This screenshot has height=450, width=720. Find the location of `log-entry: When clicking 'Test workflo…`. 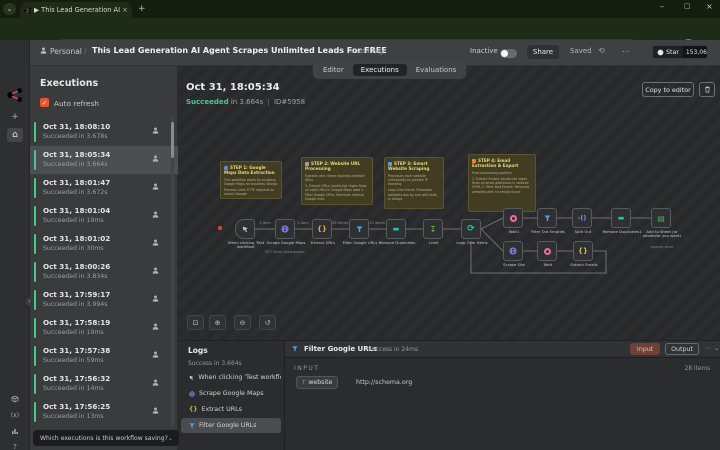

log-entry: When clicking 'Test workflo… is located at coordinates (231, 377).